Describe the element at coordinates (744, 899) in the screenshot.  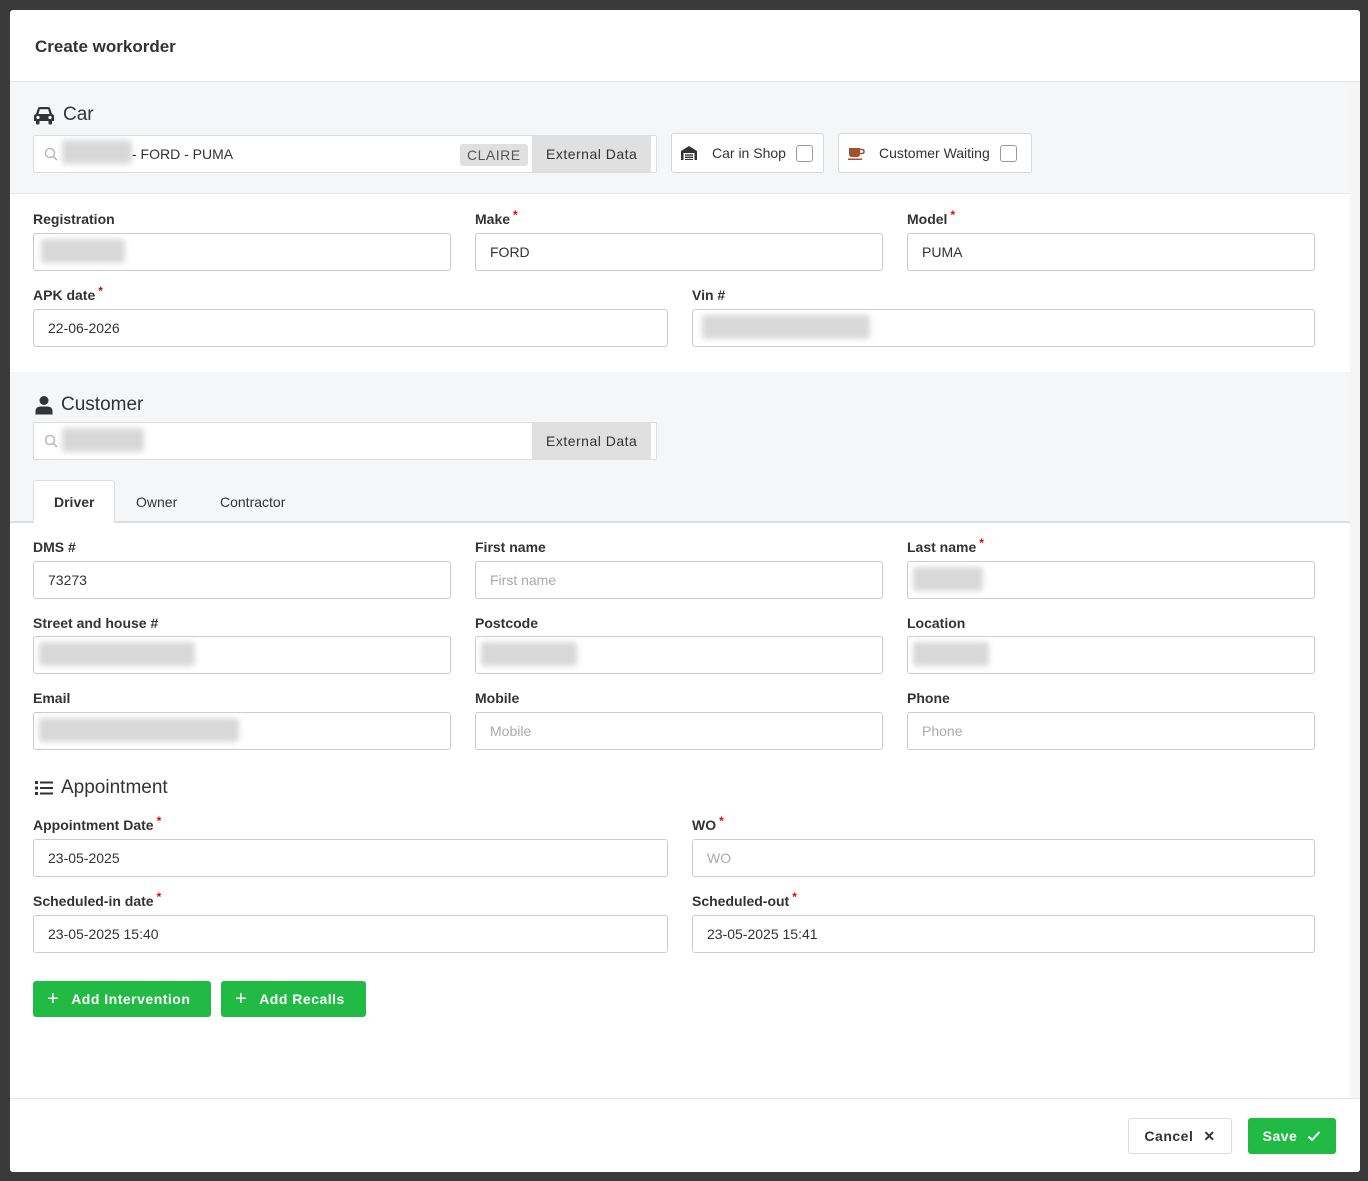
I see `scheduled-out-label: Scheduled-out *` at that location.